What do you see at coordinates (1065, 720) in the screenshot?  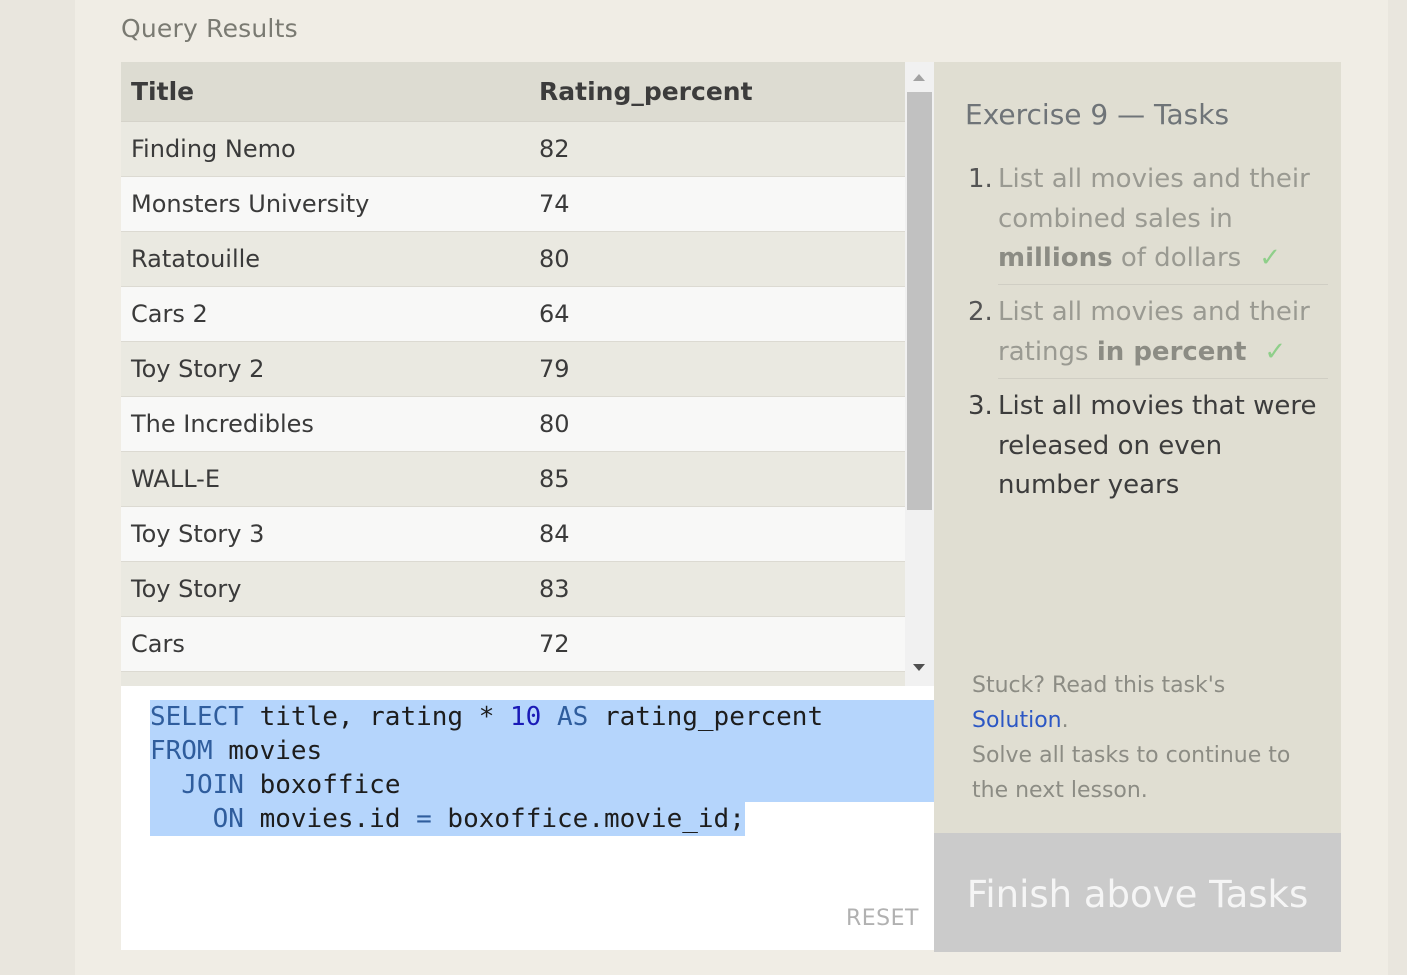 I see `stuck-text-suffix: .` at bounding box center [1065, 720].